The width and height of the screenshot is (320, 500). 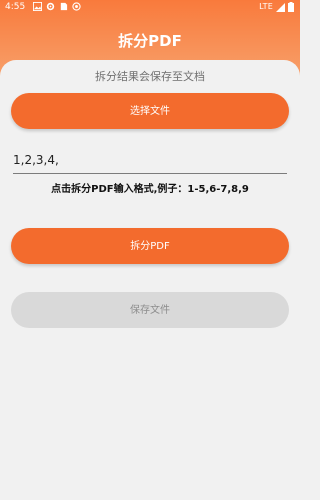 I want to click on page-range-value: 1,2,3,4,, so click(x=36, y=160).